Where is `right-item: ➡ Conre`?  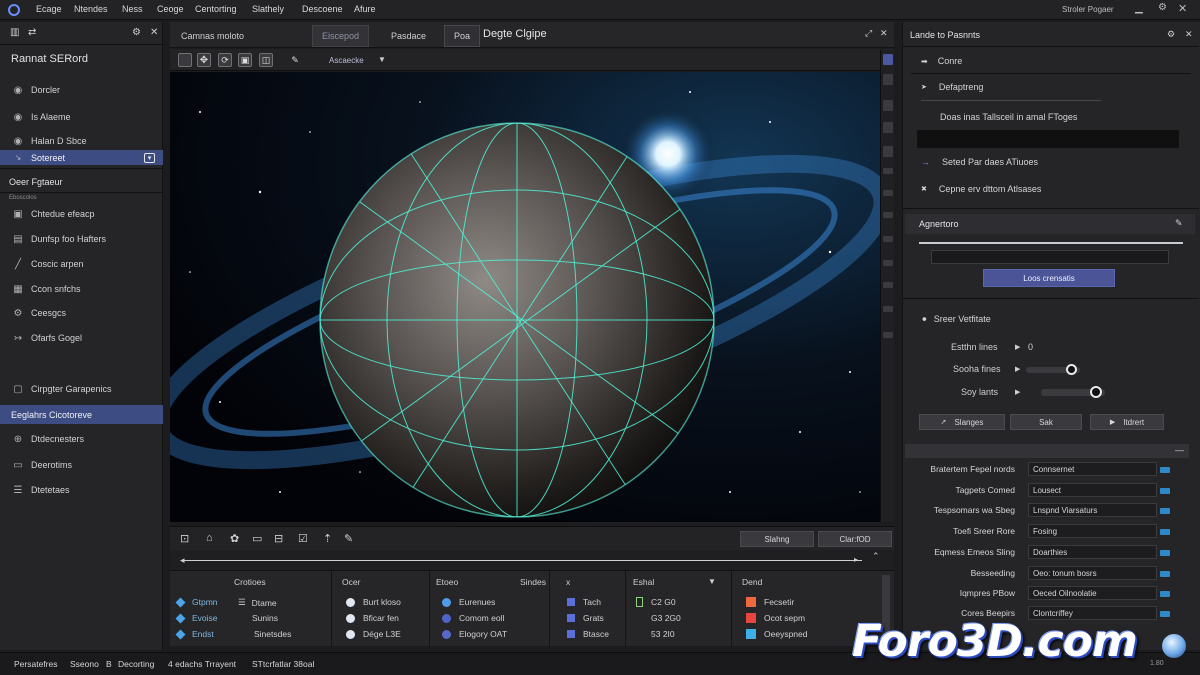
right-item: ➡ Conre is located at coordinates (941, 61).